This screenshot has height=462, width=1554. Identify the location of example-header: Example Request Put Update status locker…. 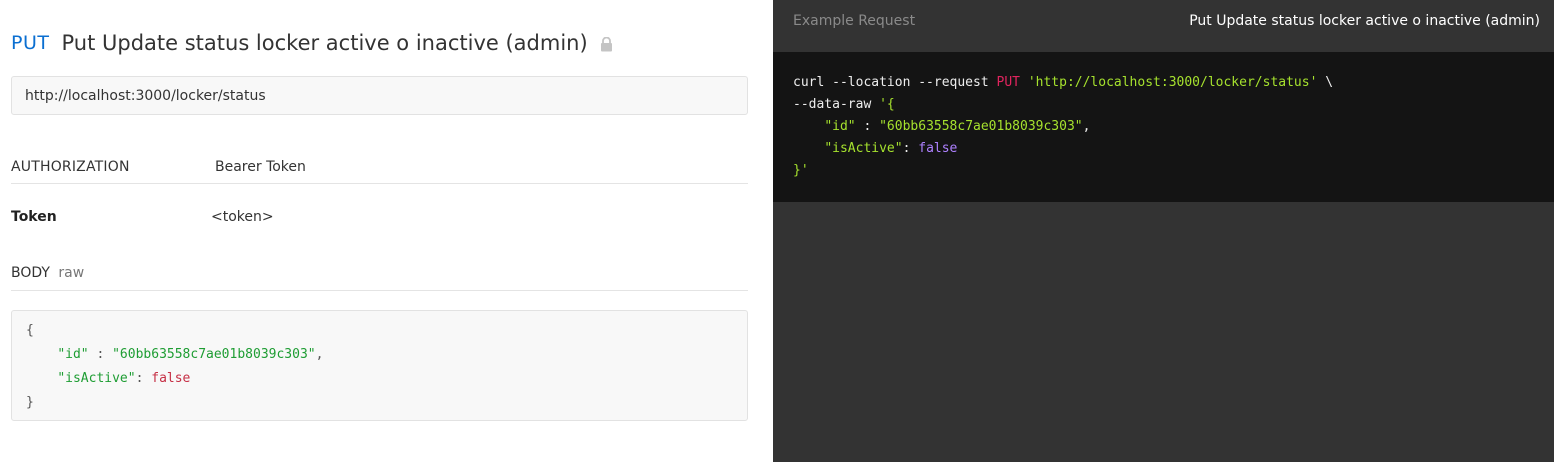
(1163, 26).